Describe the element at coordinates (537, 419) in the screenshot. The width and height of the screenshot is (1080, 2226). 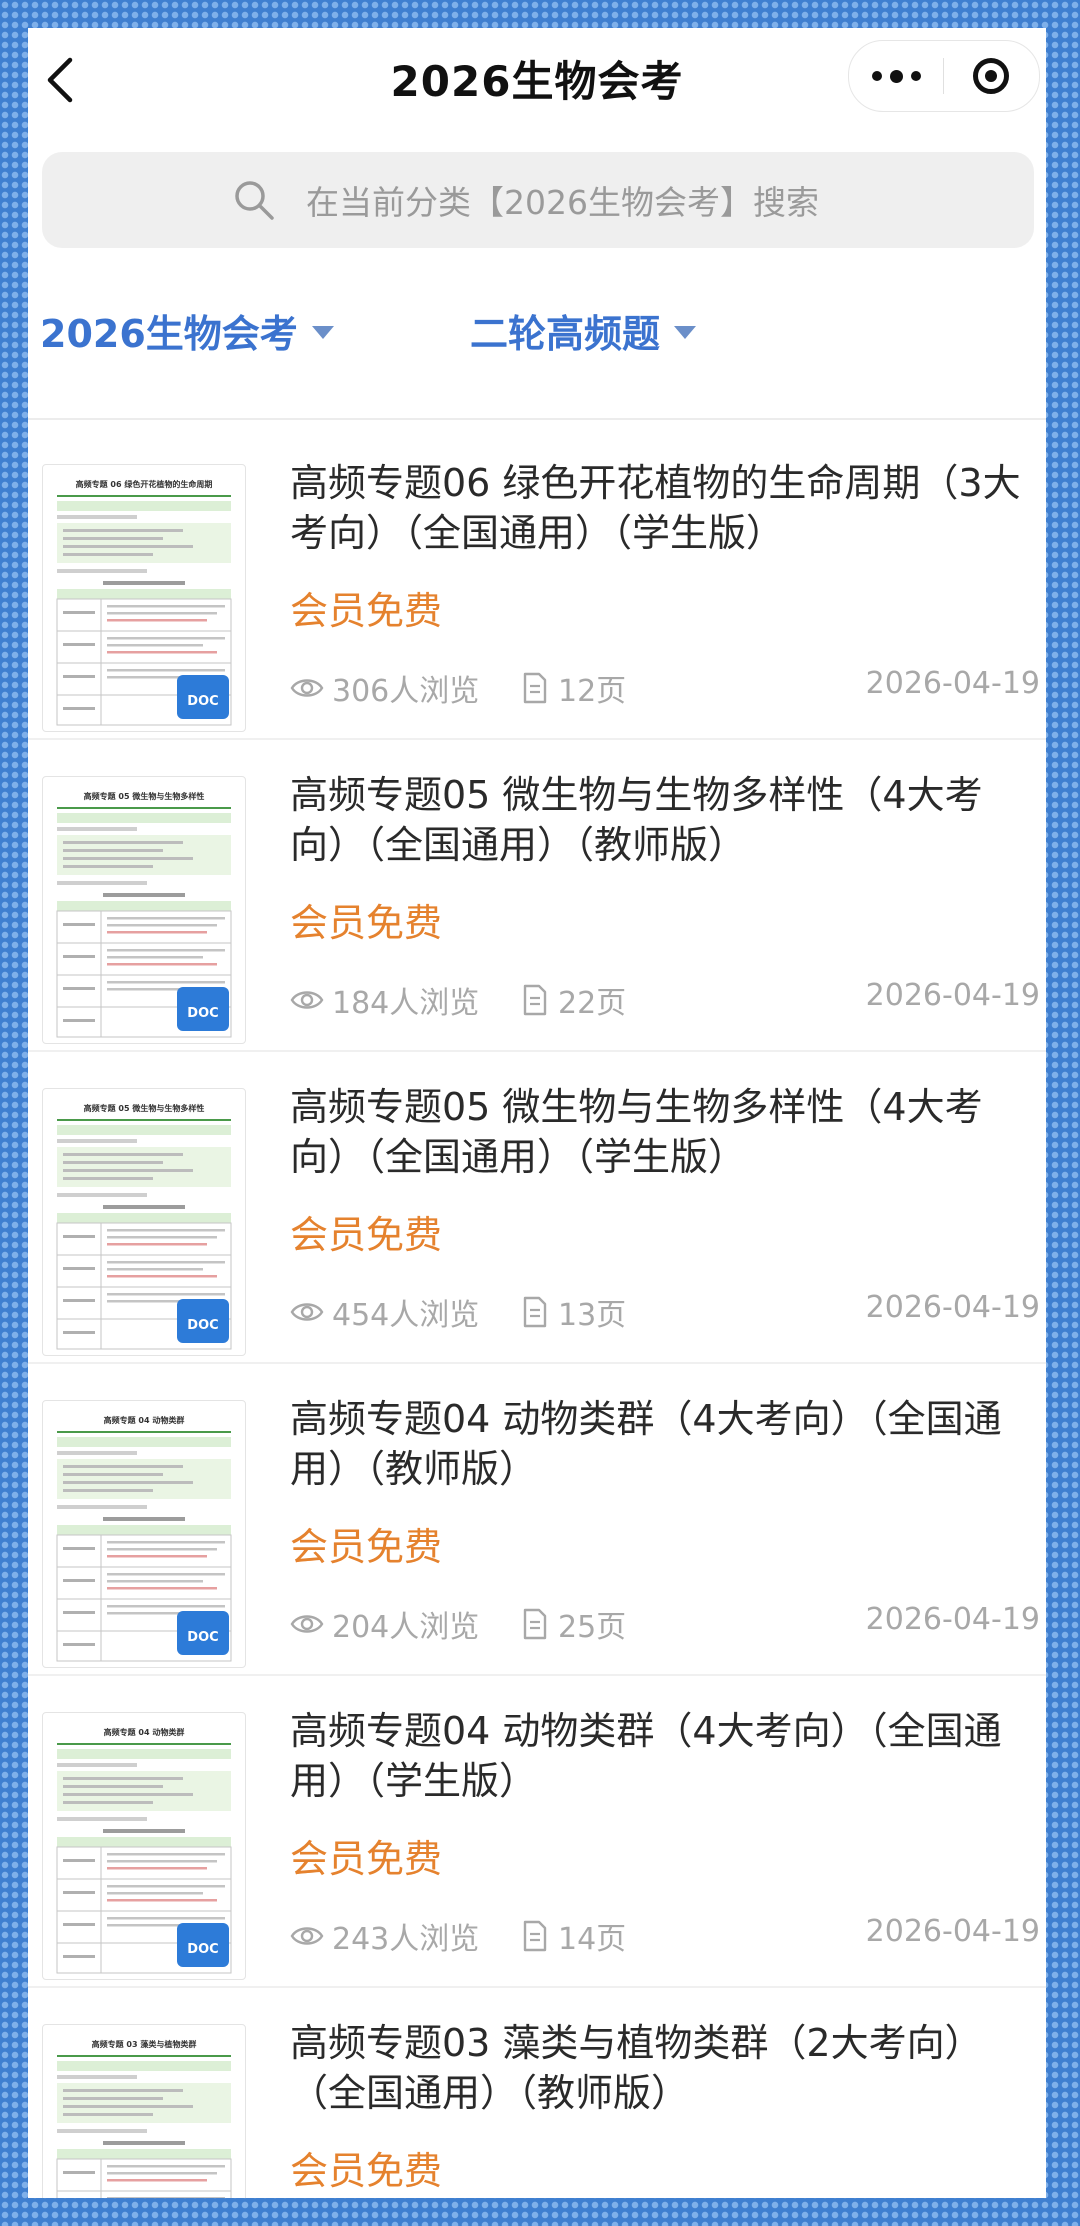
I see `filter-divider` at that location.